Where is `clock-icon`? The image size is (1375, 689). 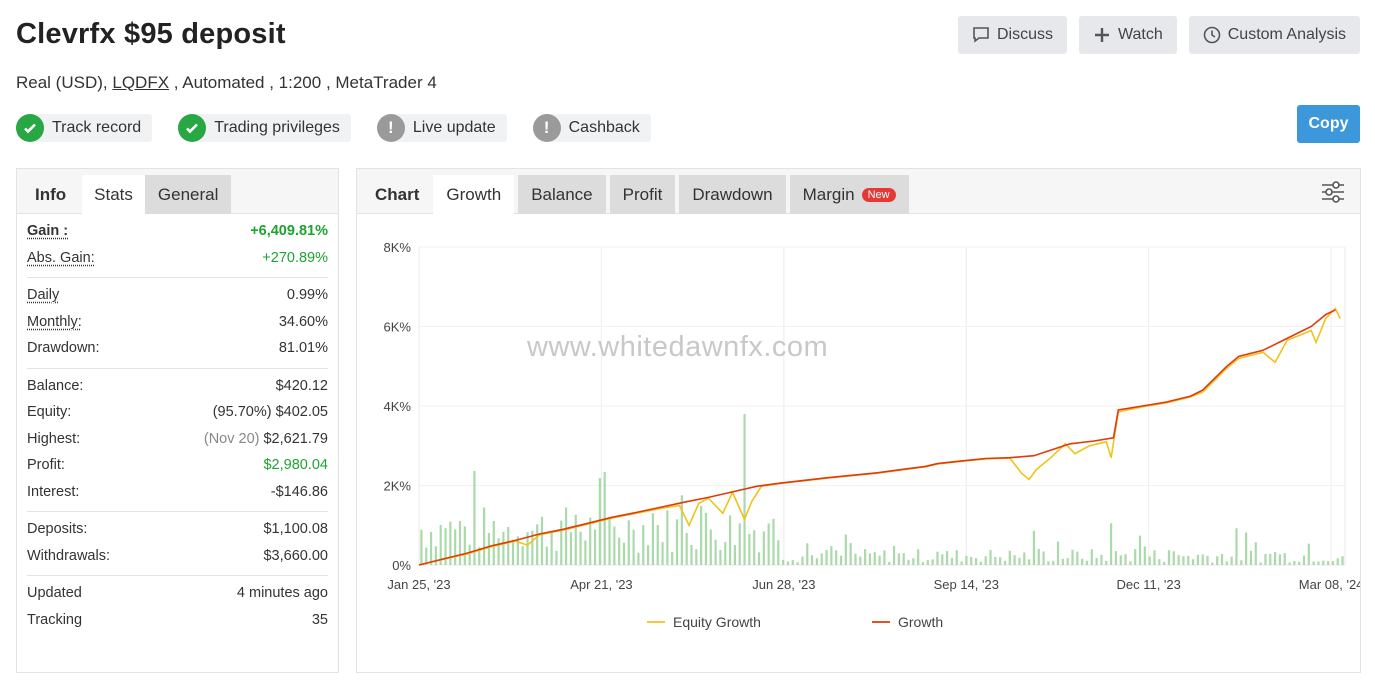
clock-icon is located at coordinates (1212, 35).